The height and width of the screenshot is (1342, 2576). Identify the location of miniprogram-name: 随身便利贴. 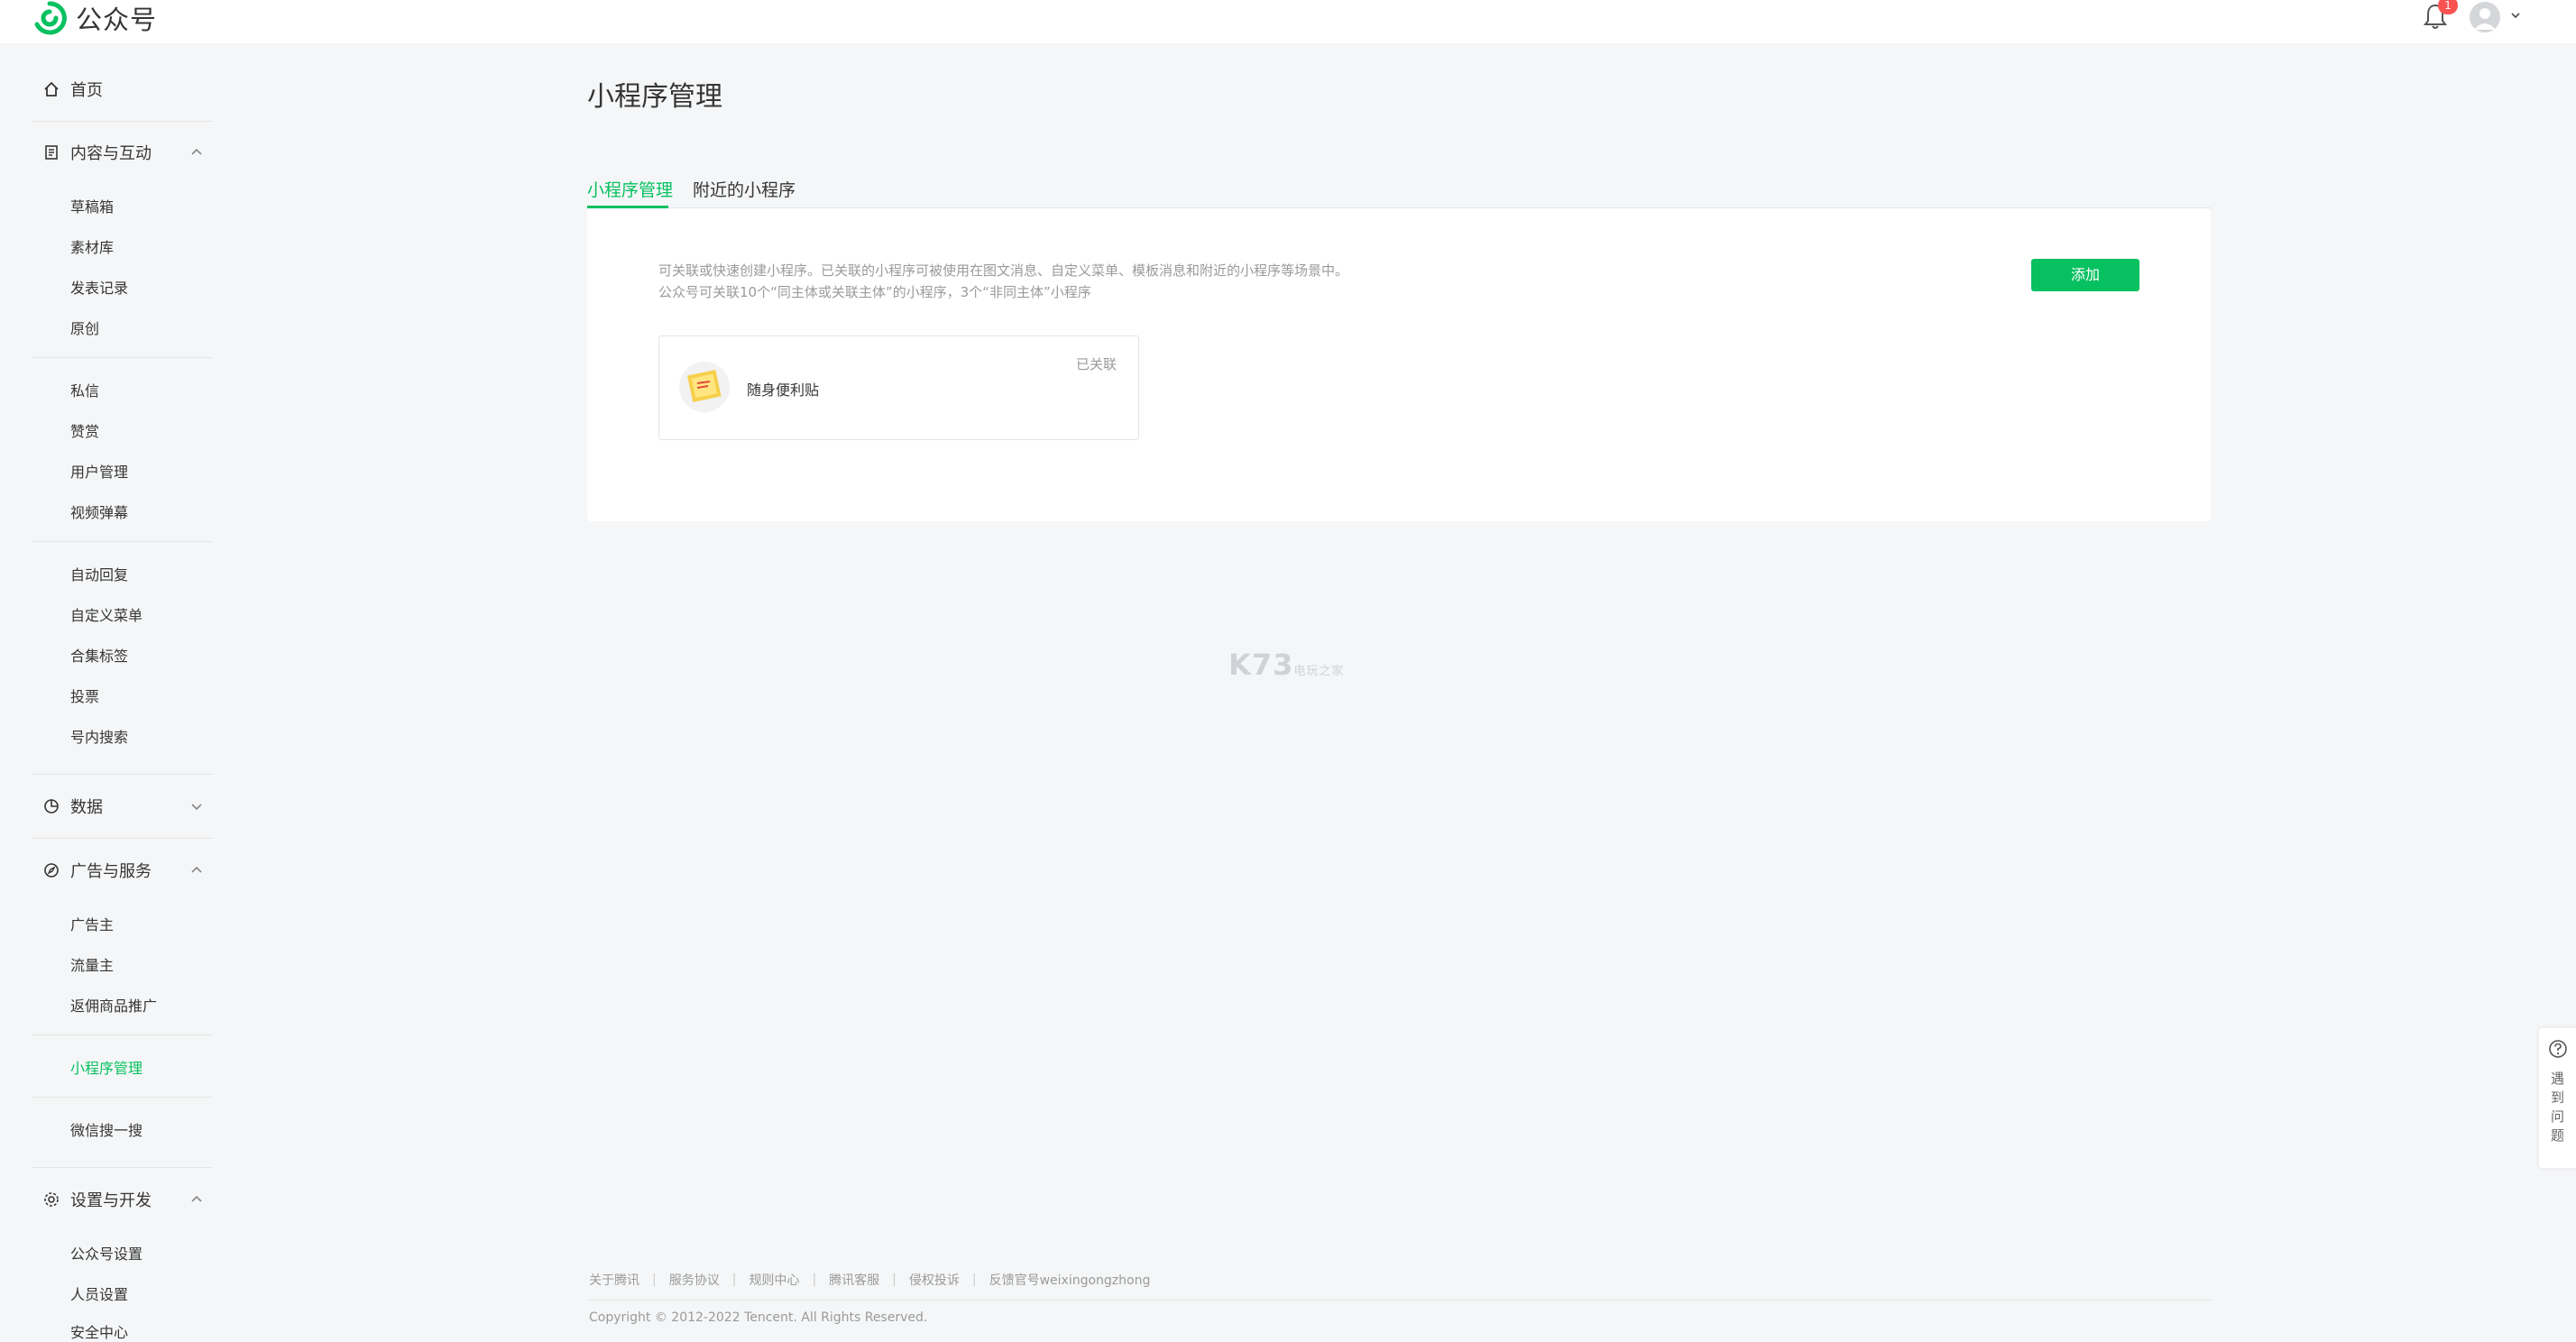
(783, 390).